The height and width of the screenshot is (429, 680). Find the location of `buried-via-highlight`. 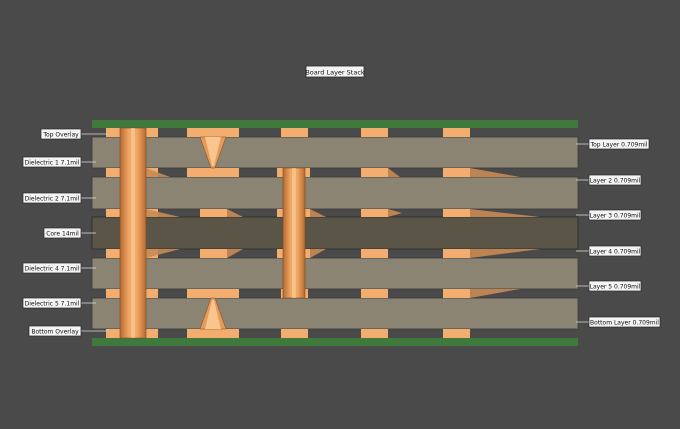

buried-via-highlight is located at coordinates (294, 233).